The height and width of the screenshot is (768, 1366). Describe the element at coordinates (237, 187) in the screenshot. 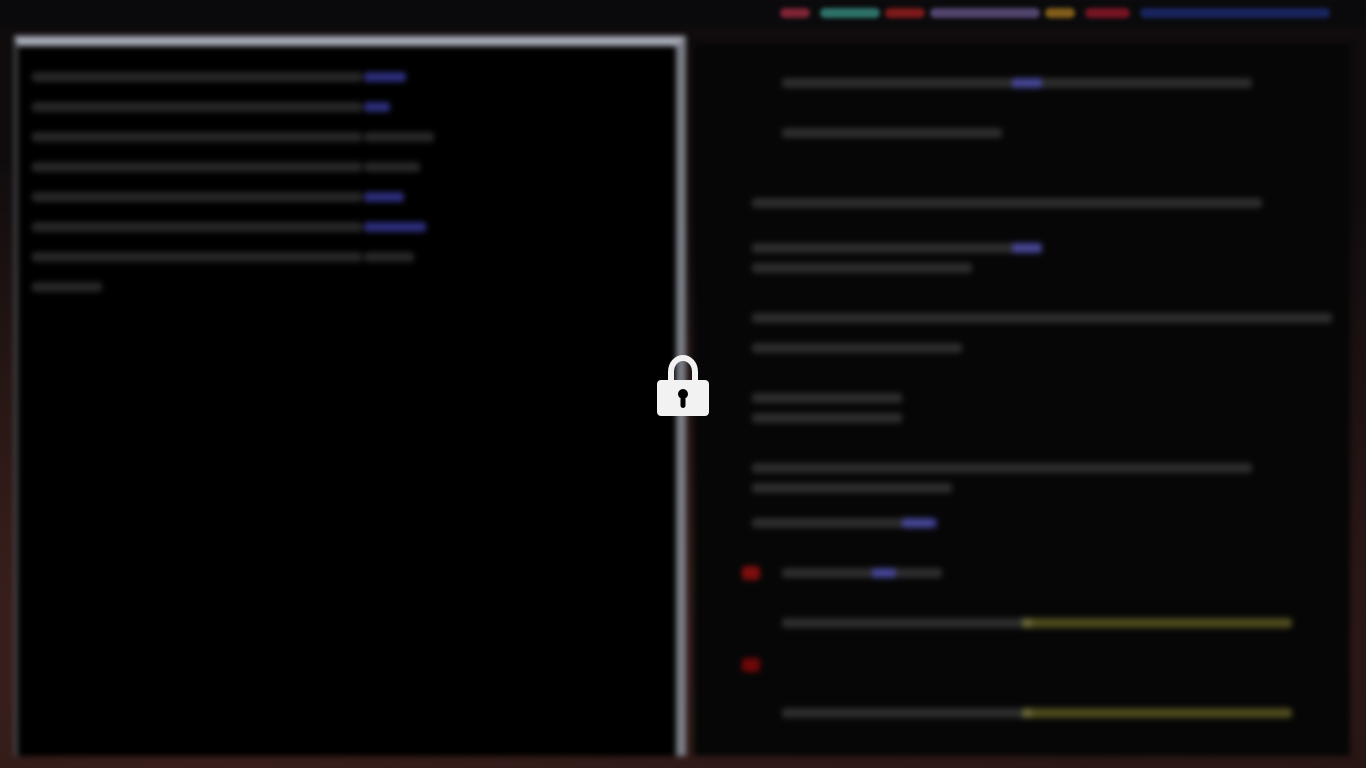

I see `terminal-content-blurred` at that location.